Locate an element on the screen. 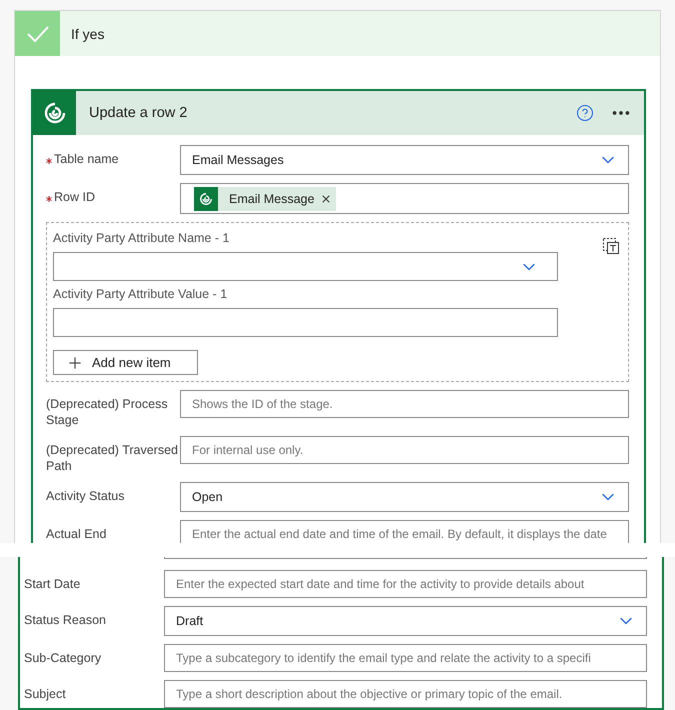 The width and height of the screenshot is (675, 710). field-label: (Deprecated) Traversed Path is located at coordinates (113, 458).